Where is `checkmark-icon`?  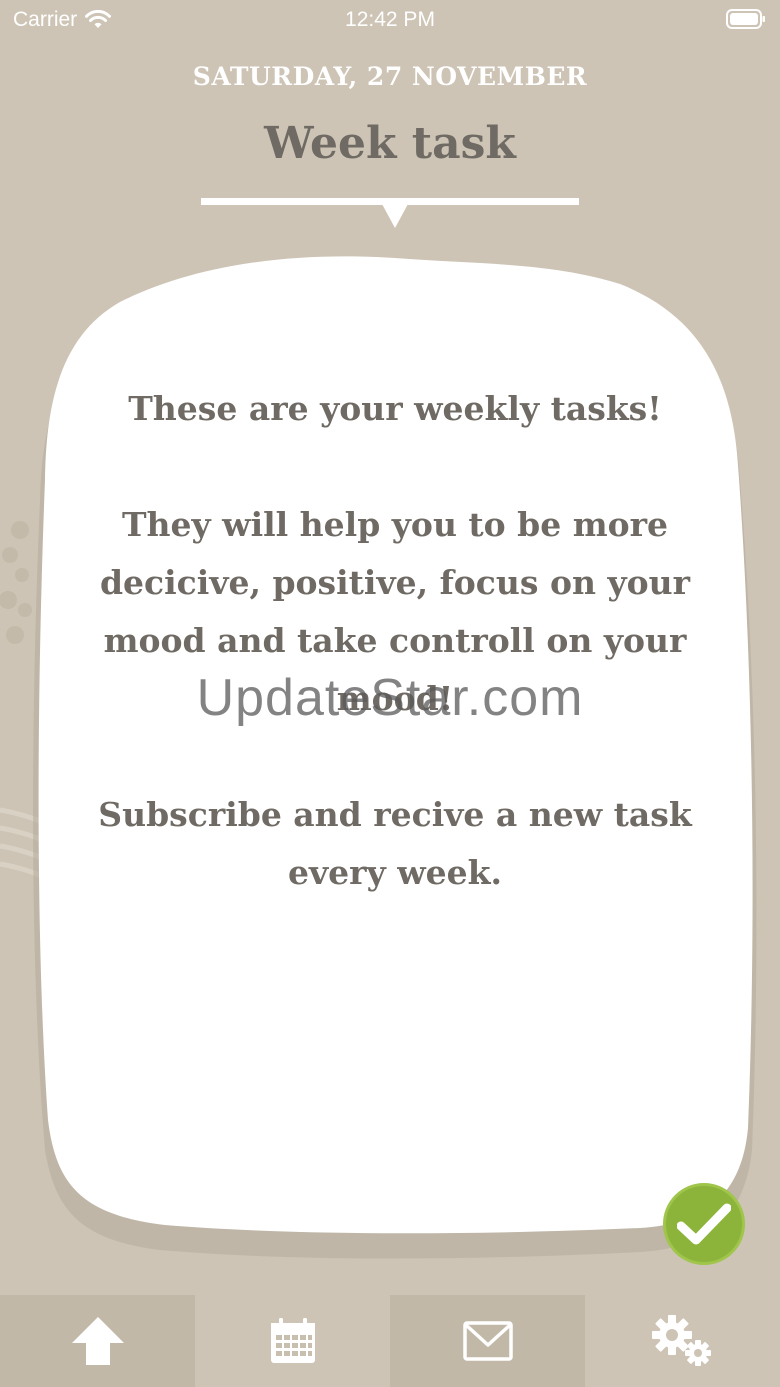 checkmark-icon is located at coordinates (704, 1224).